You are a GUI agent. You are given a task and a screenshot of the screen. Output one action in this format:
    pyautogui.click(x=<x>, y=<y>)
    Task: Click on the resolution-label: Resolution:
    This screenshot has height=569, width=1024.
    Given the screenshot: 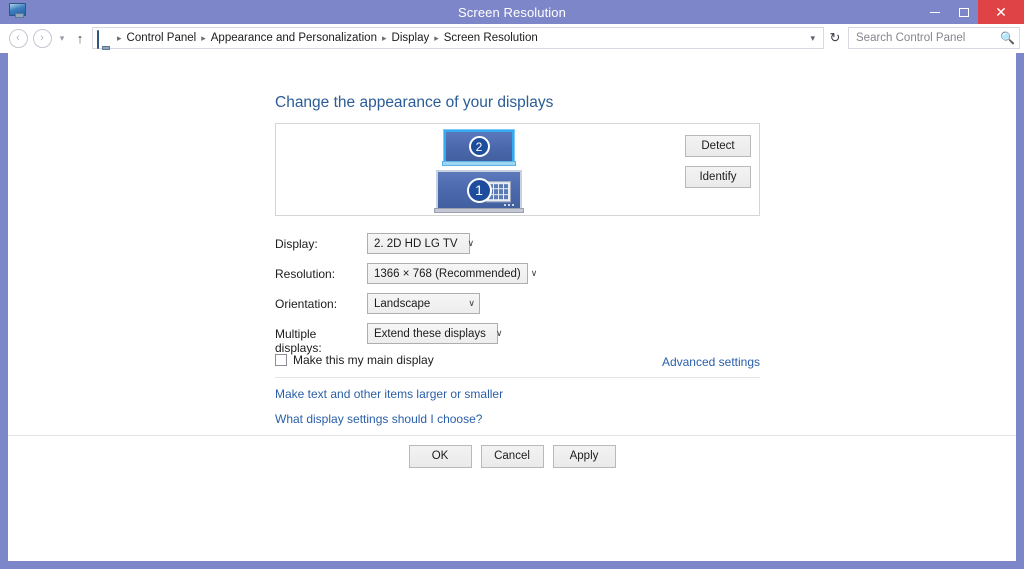 What is the action you would take?
    pyautogui.click(x=305, y=274)
    